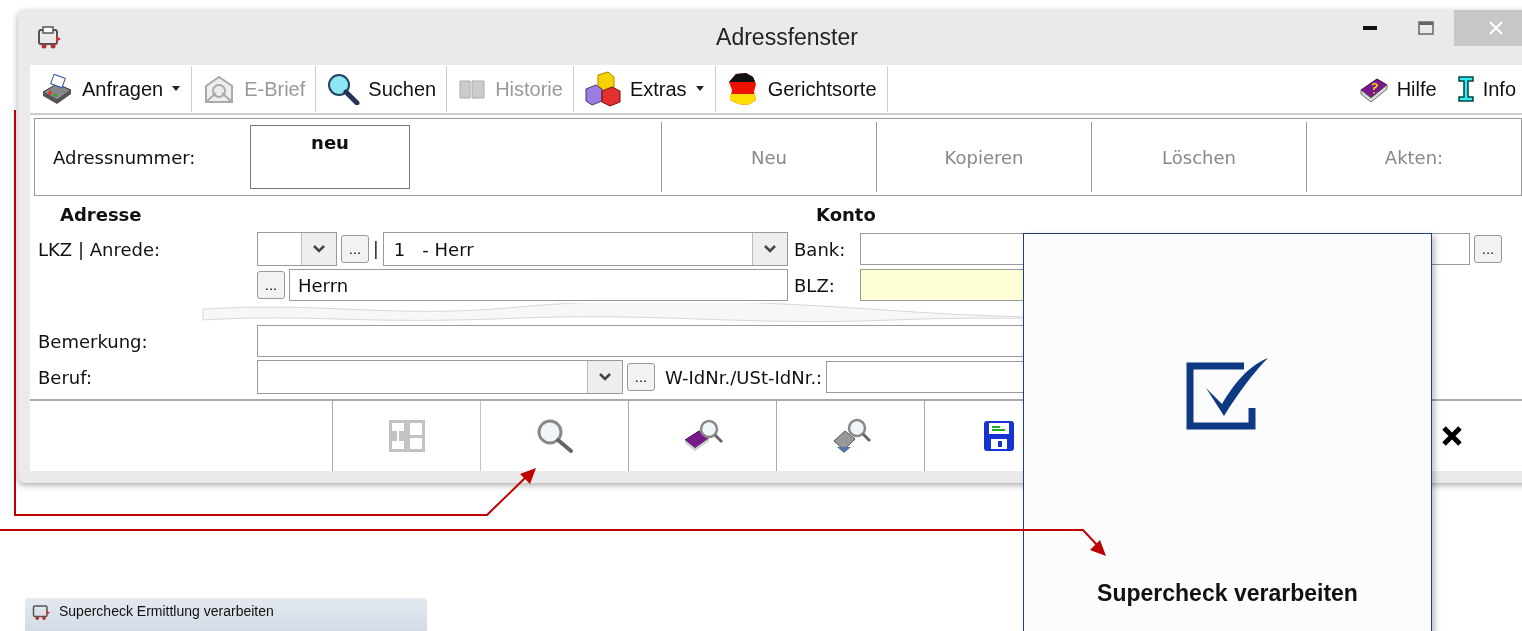  Describe the element at coordinates (602, 89) in the screenshot. I see `blocks-icon` at that location.